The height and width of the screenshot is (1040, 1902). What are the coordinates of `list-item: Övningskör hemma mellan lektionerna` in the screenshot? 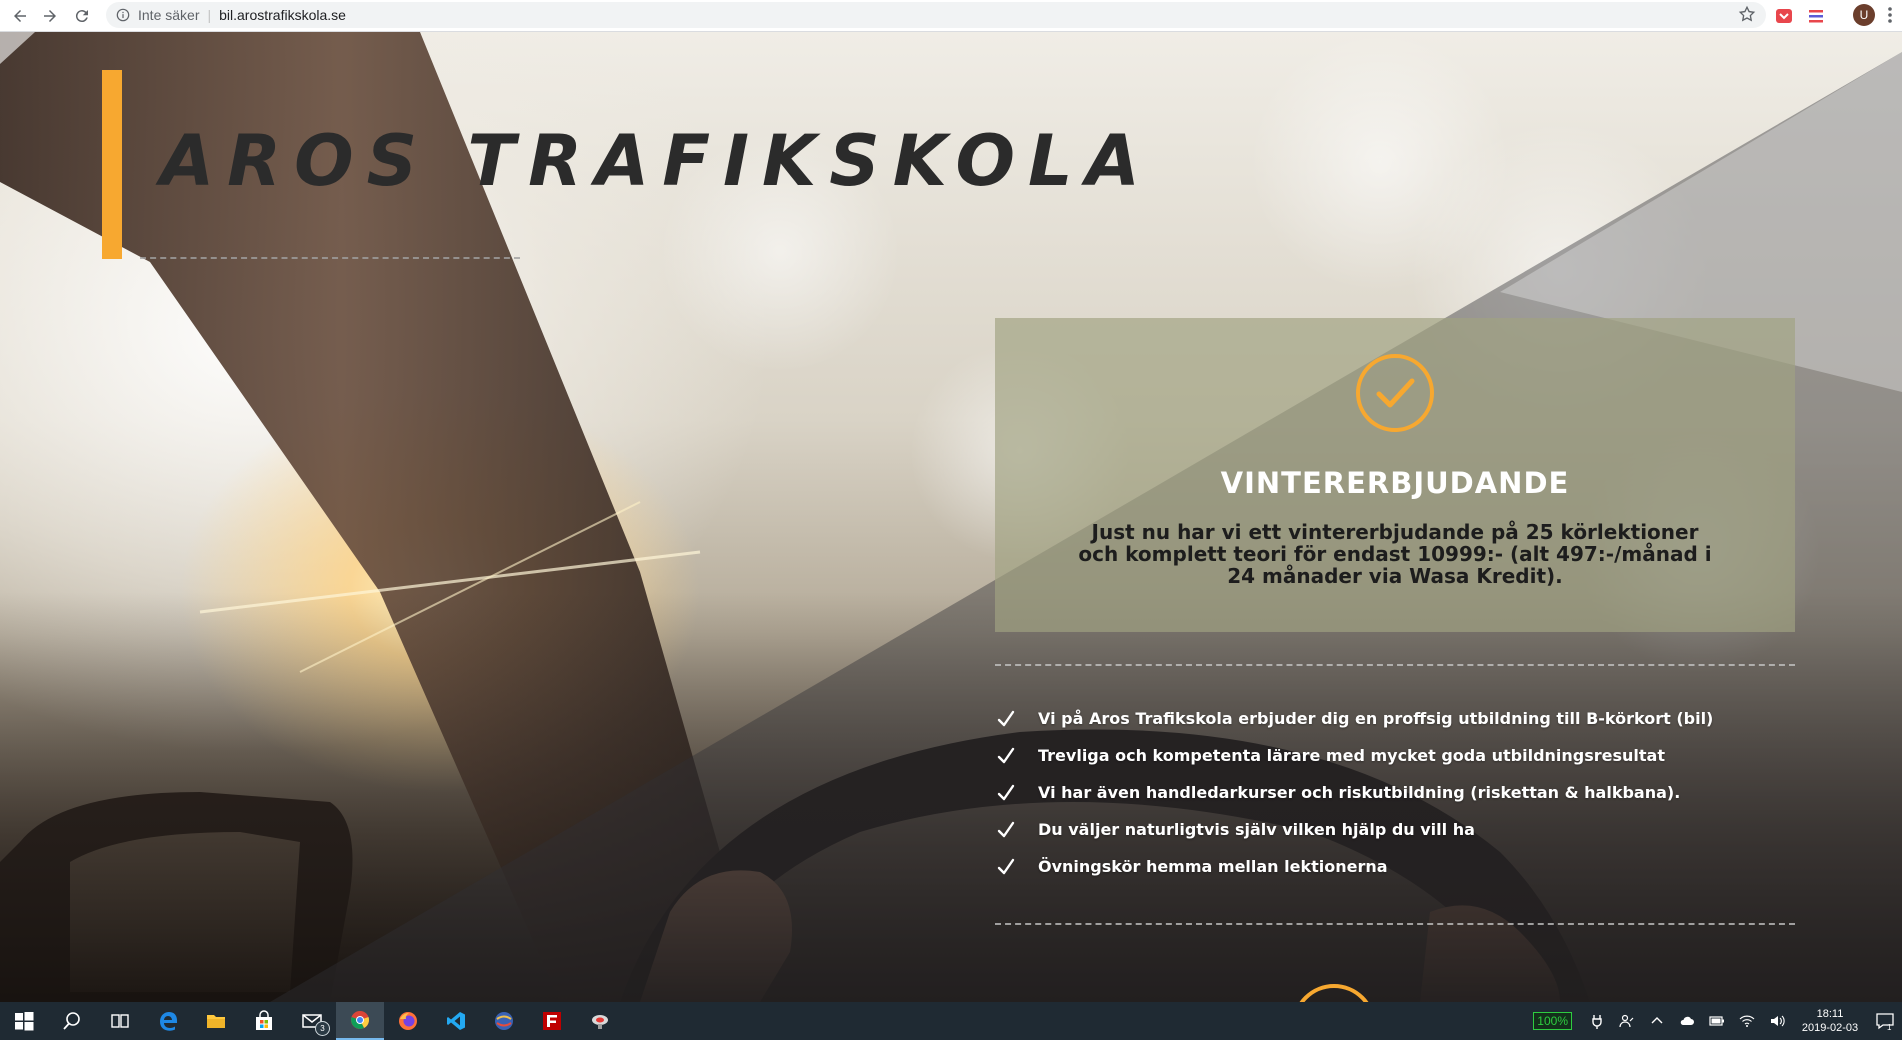 It's located at (1354, 866).